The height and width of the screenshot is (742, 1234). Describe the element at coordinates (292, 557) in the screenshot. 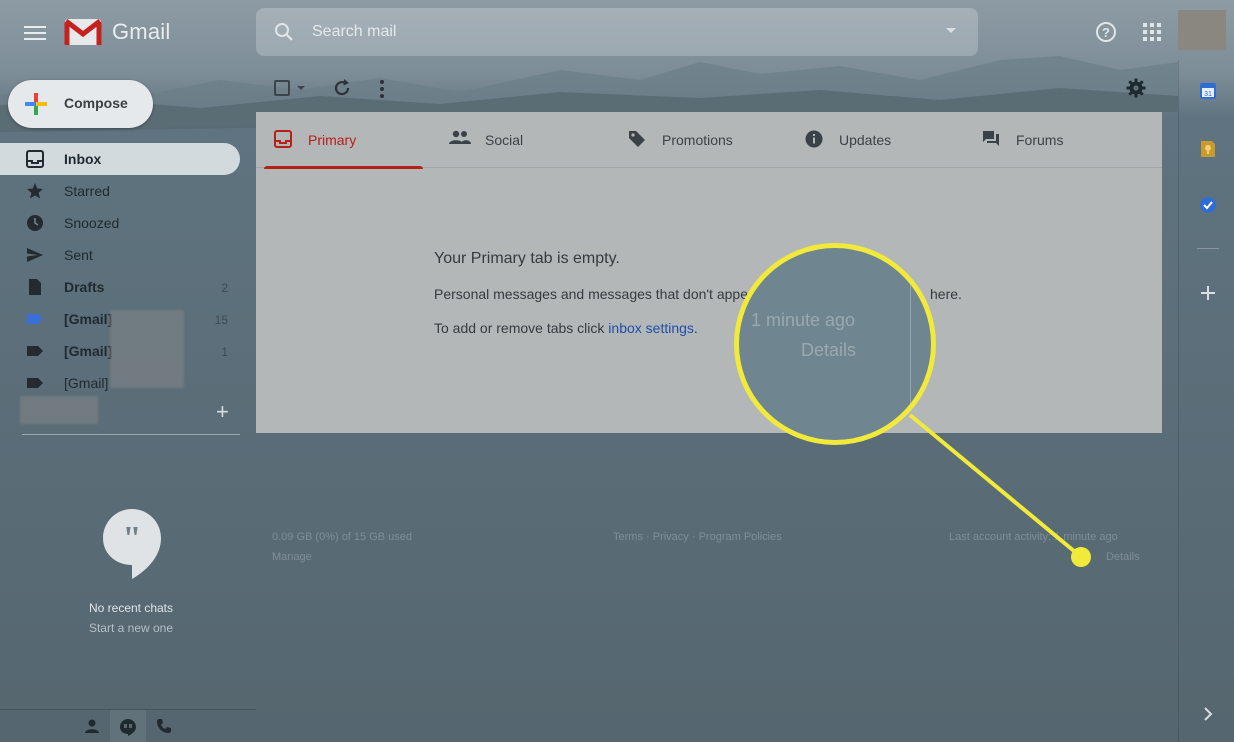

I see `manage-storage-link: Manage` at that location.